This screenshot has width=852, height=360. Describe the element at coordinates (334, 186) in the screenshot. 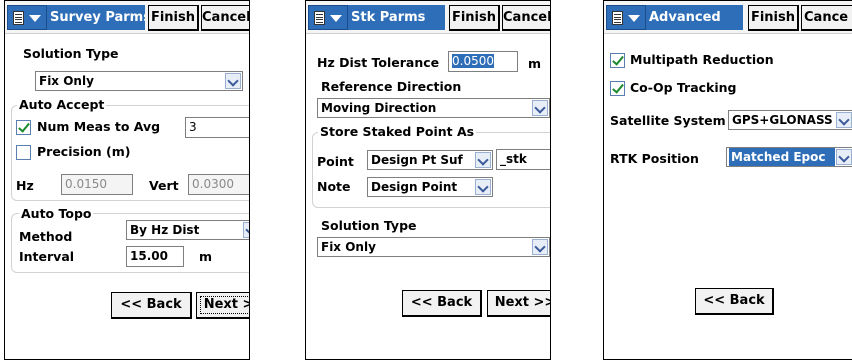

I see `note-label: Note` at that location.